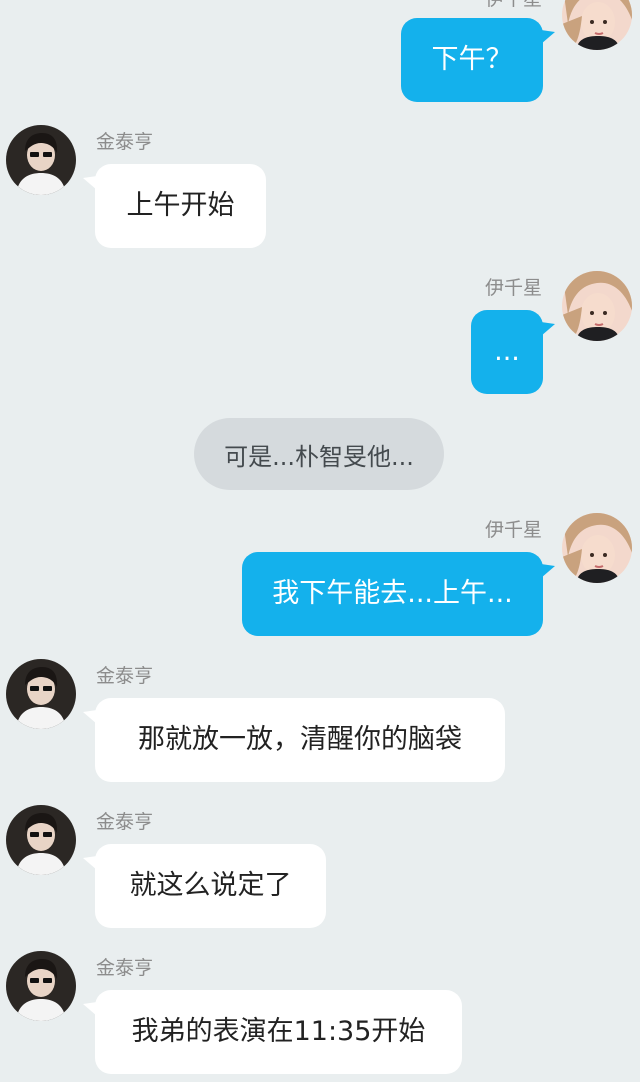  I want to click on message-bubble: 上午开始, so click(180, 206).